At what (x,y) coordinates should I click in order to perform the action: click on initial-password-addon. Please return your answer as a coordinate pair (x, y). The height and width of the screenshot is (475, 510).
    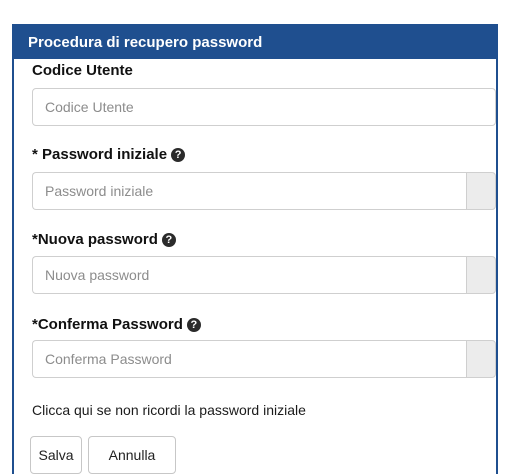
    Looking at the image, I should click on (481, 191).